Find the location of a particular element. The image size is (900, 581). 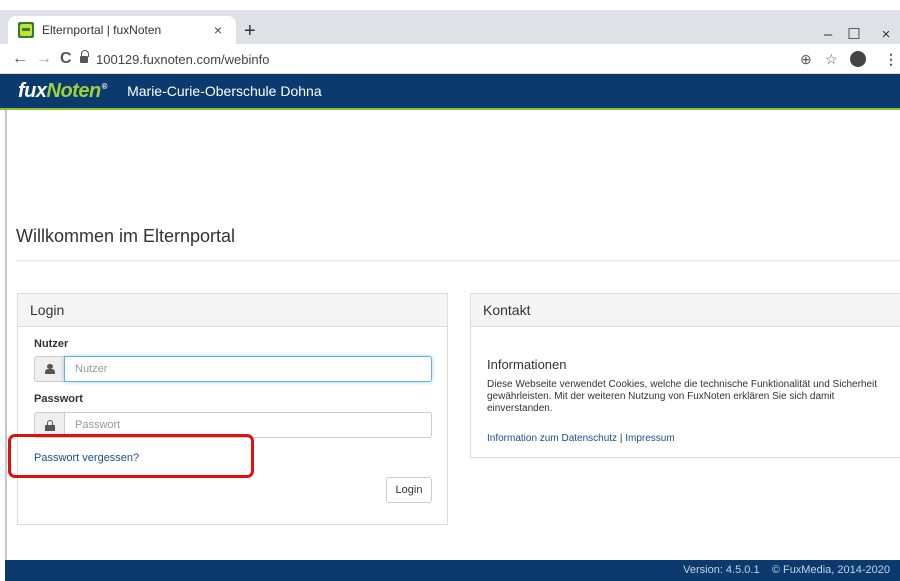

contact-panel-heading: Kontakt is located at coordinates (685, 310).